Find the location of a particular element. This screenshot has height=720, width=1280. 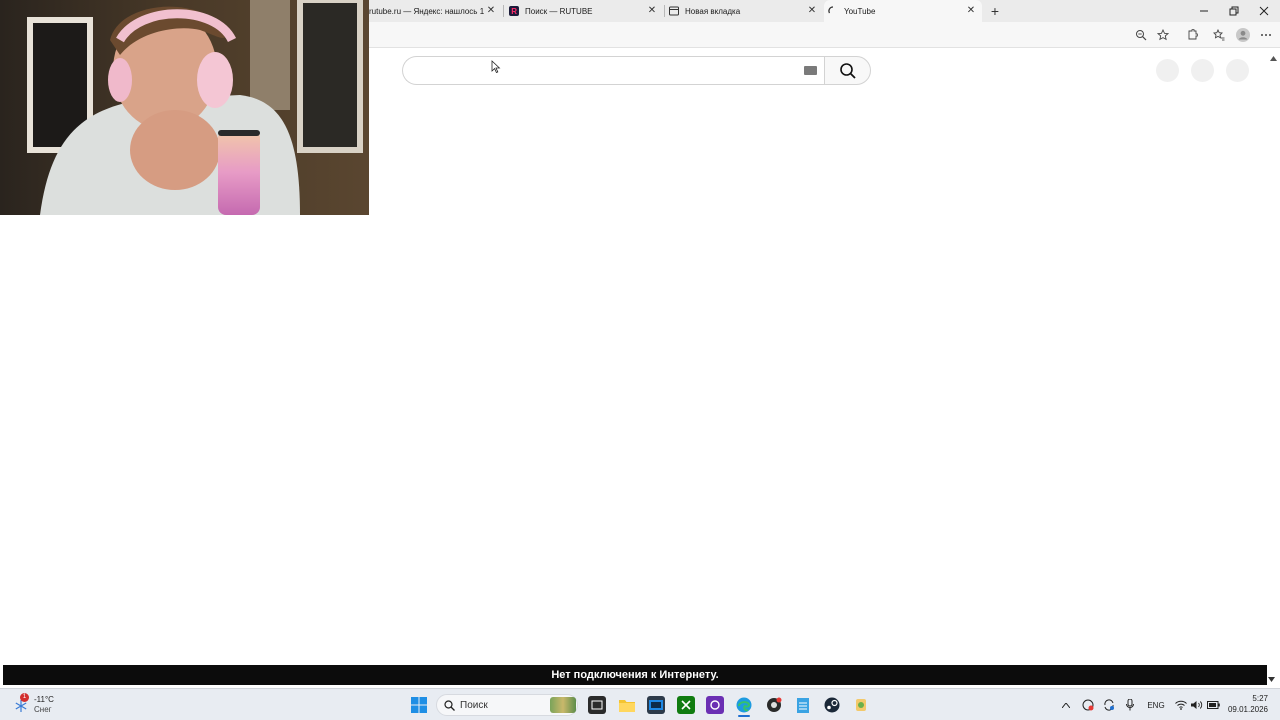

notepad-button is located at coordinates (803, 705).